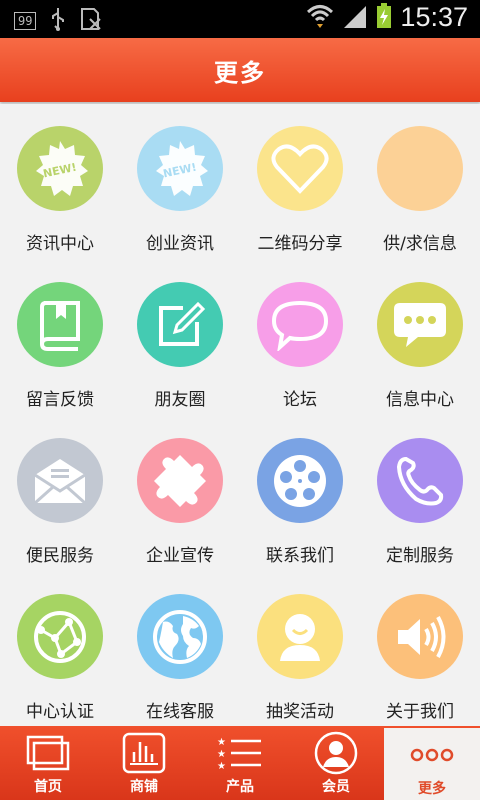  What do you see at coordinates (420, 324) in the screenshot?
I see `chat-icon` at bounding box center [420, 324].